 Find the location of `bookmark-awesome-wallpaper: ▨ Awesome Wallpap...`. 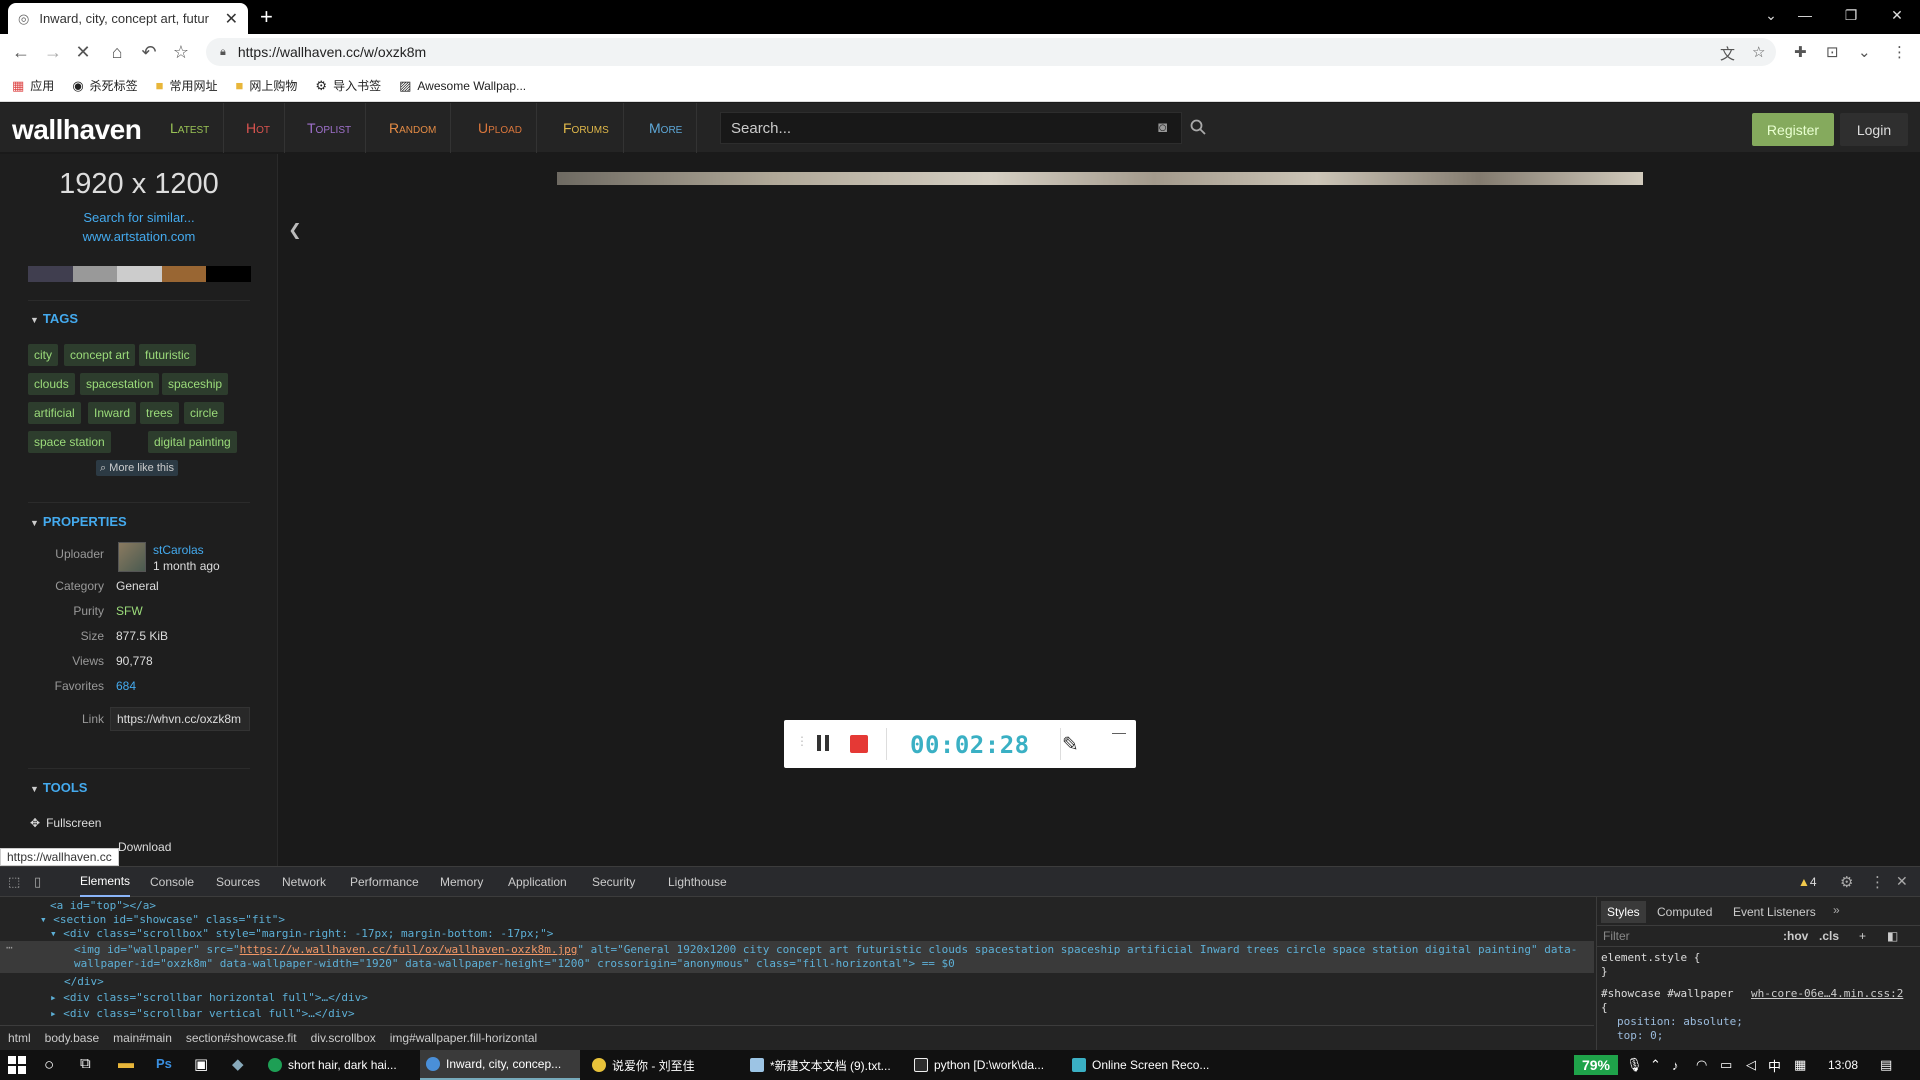

bookmark-awesome-wallpaper: ▨ Awesome Wallpap... is located at coordinates (462, 86).